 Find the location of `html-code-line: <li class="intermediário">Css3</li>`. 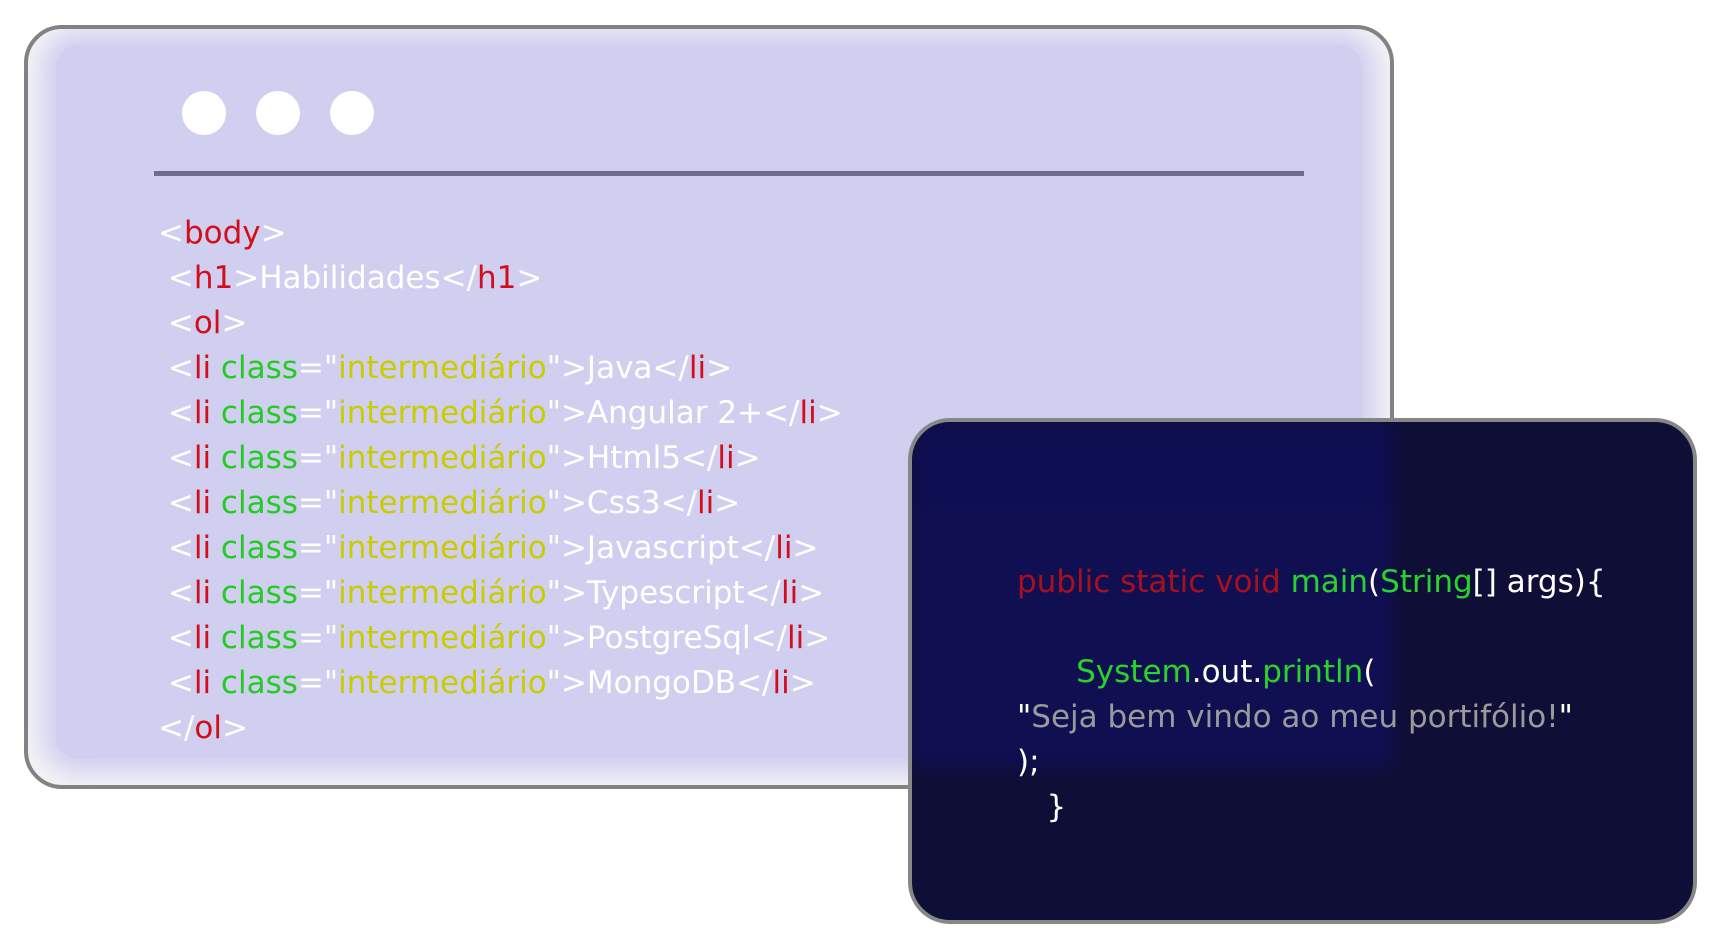

html-code-line: <li class="intermediário">Css3</li> is located at coordinates (500, 503).